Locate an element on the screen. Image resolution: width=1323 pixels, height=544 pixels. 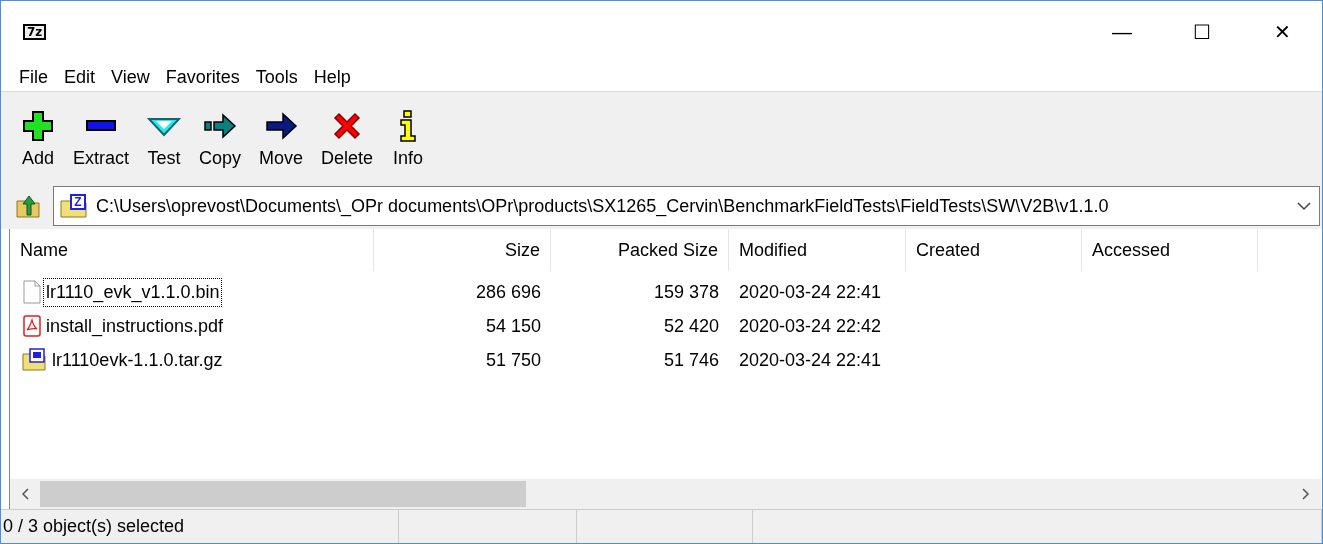
plus-icon is located at coordinates (38, 125).